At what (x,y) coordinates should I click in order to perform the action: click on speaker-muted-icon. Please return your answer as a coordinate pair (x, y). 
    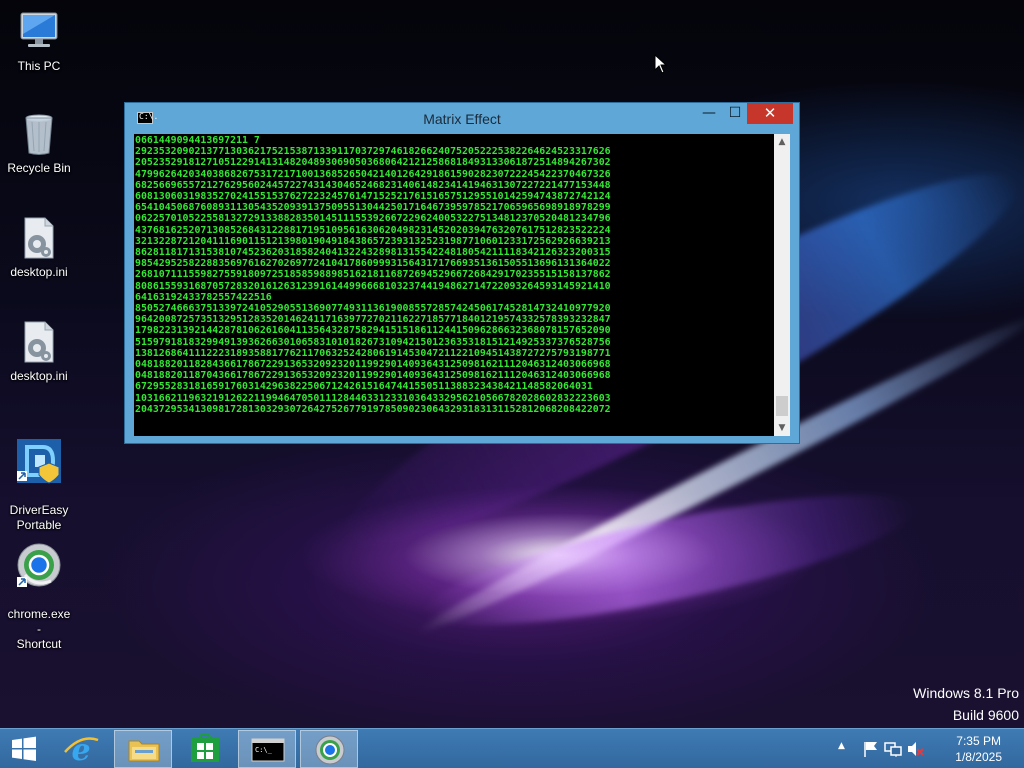
    Looking at the image, I should click on (915, 749).